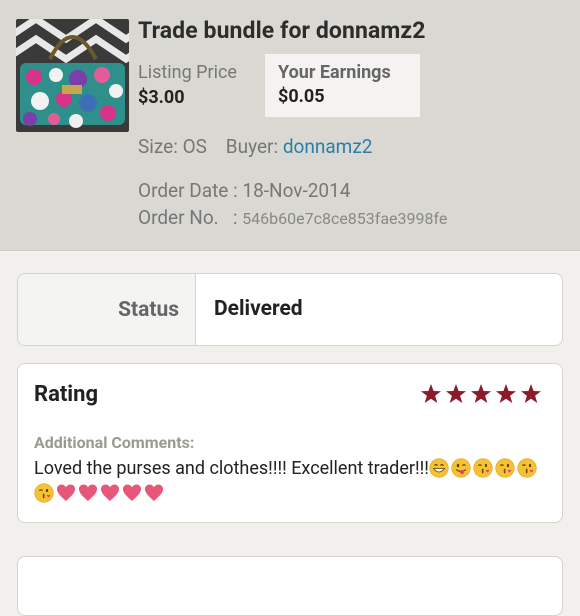  I want to click on rating-title: Rating, so click(66, 394).